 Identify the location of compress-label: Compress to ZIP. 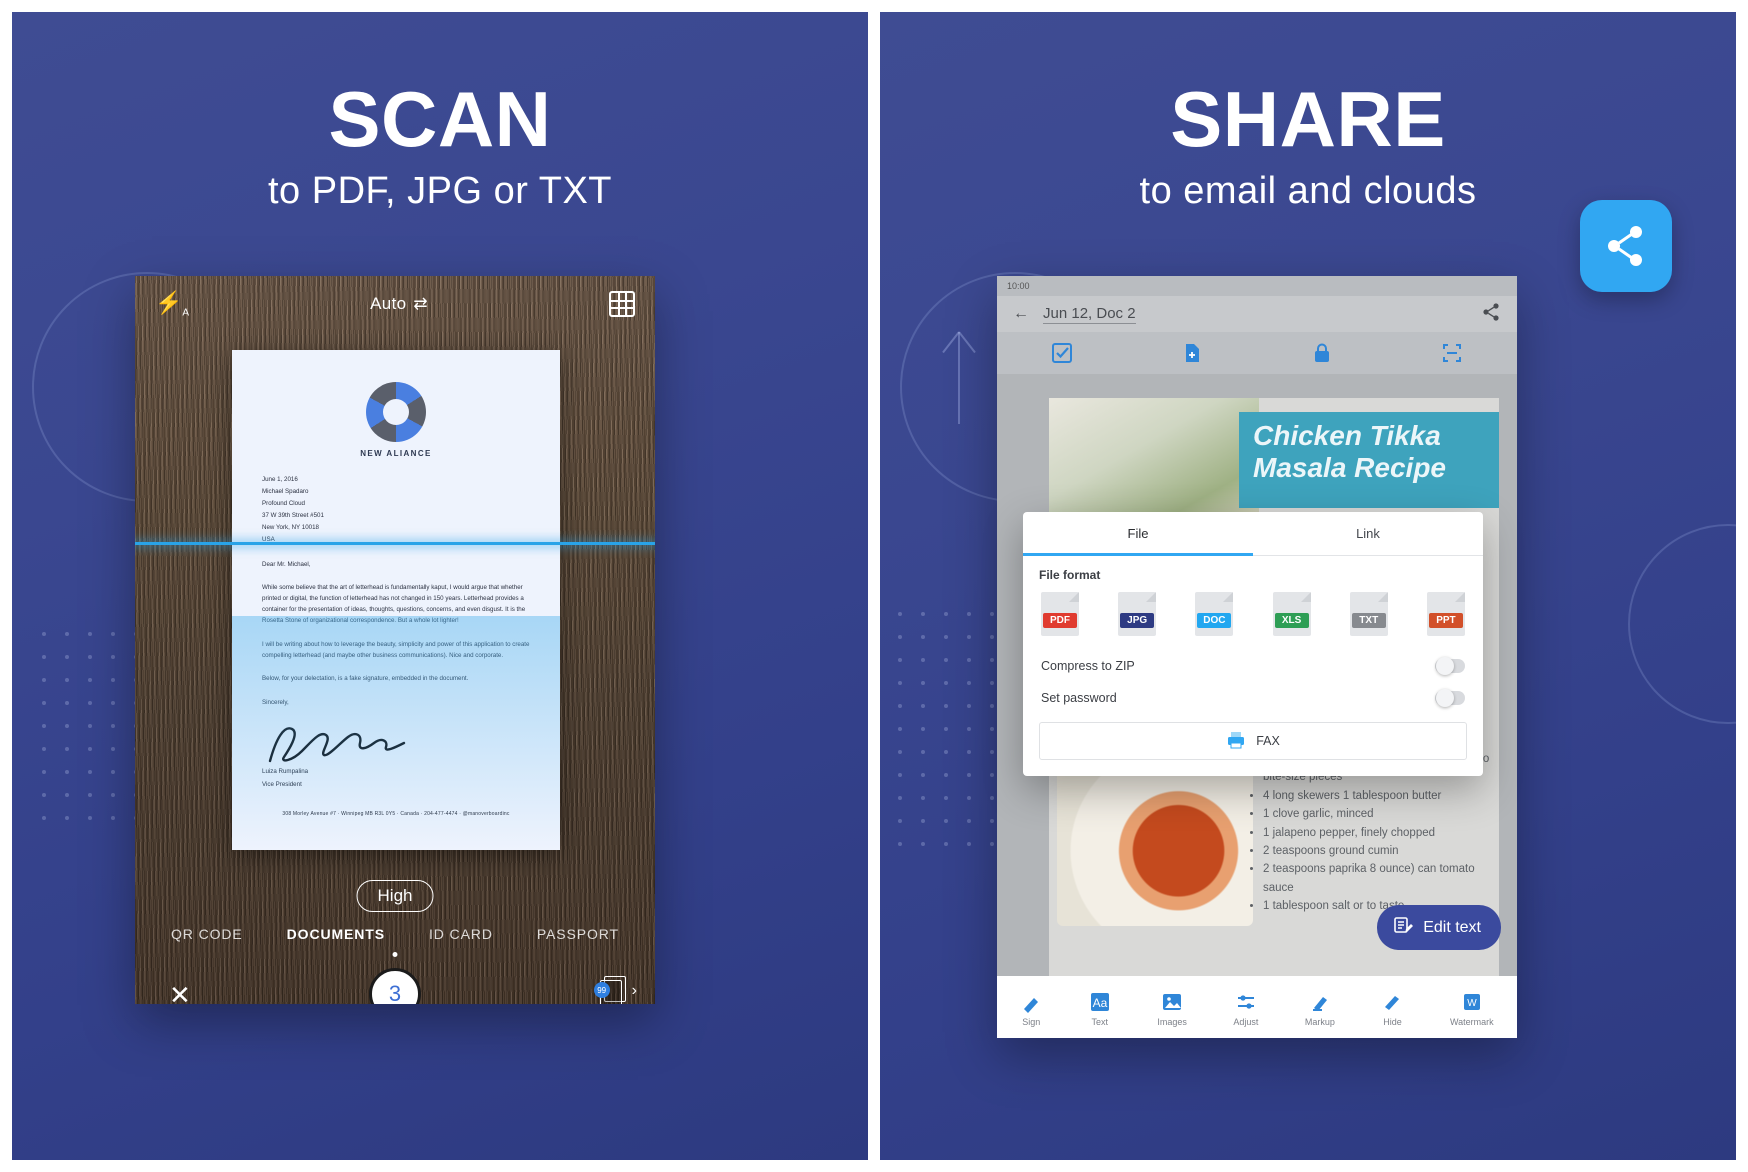
(1088, 666).